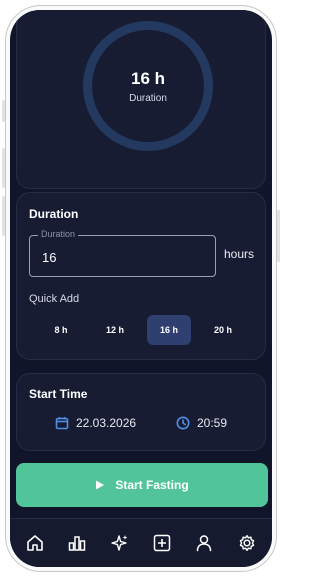 The image size is (320, 577). Describe the element at coordinates (58, 234) in the screenshot. I see `duration-field-legend: Duration` at that location.